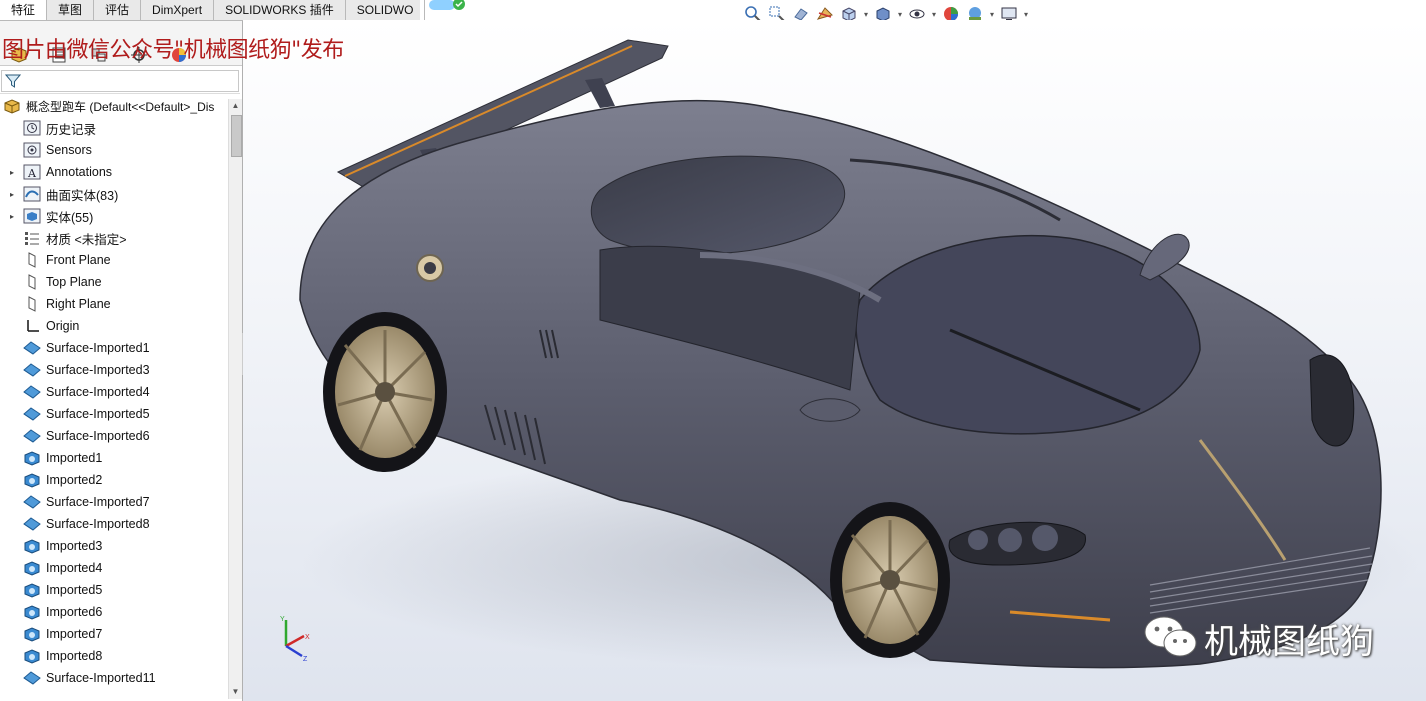 This screenshot has height=701, width=1426. I want to click on tree-item: Surface-Imported5, so click(114, 414).